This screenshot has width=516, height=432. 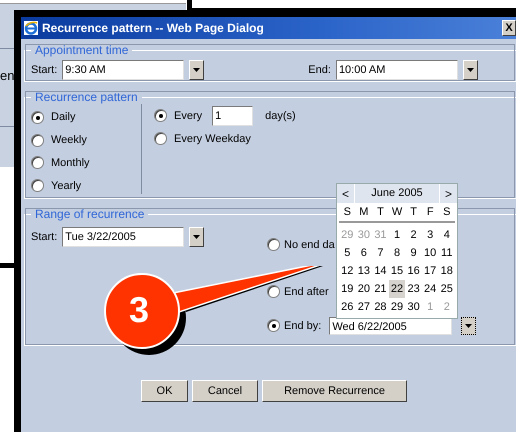 What do you see at coordinates (319, 70) in the screenshot?
I see `field-label: End:` at bounding box center [319, 70].